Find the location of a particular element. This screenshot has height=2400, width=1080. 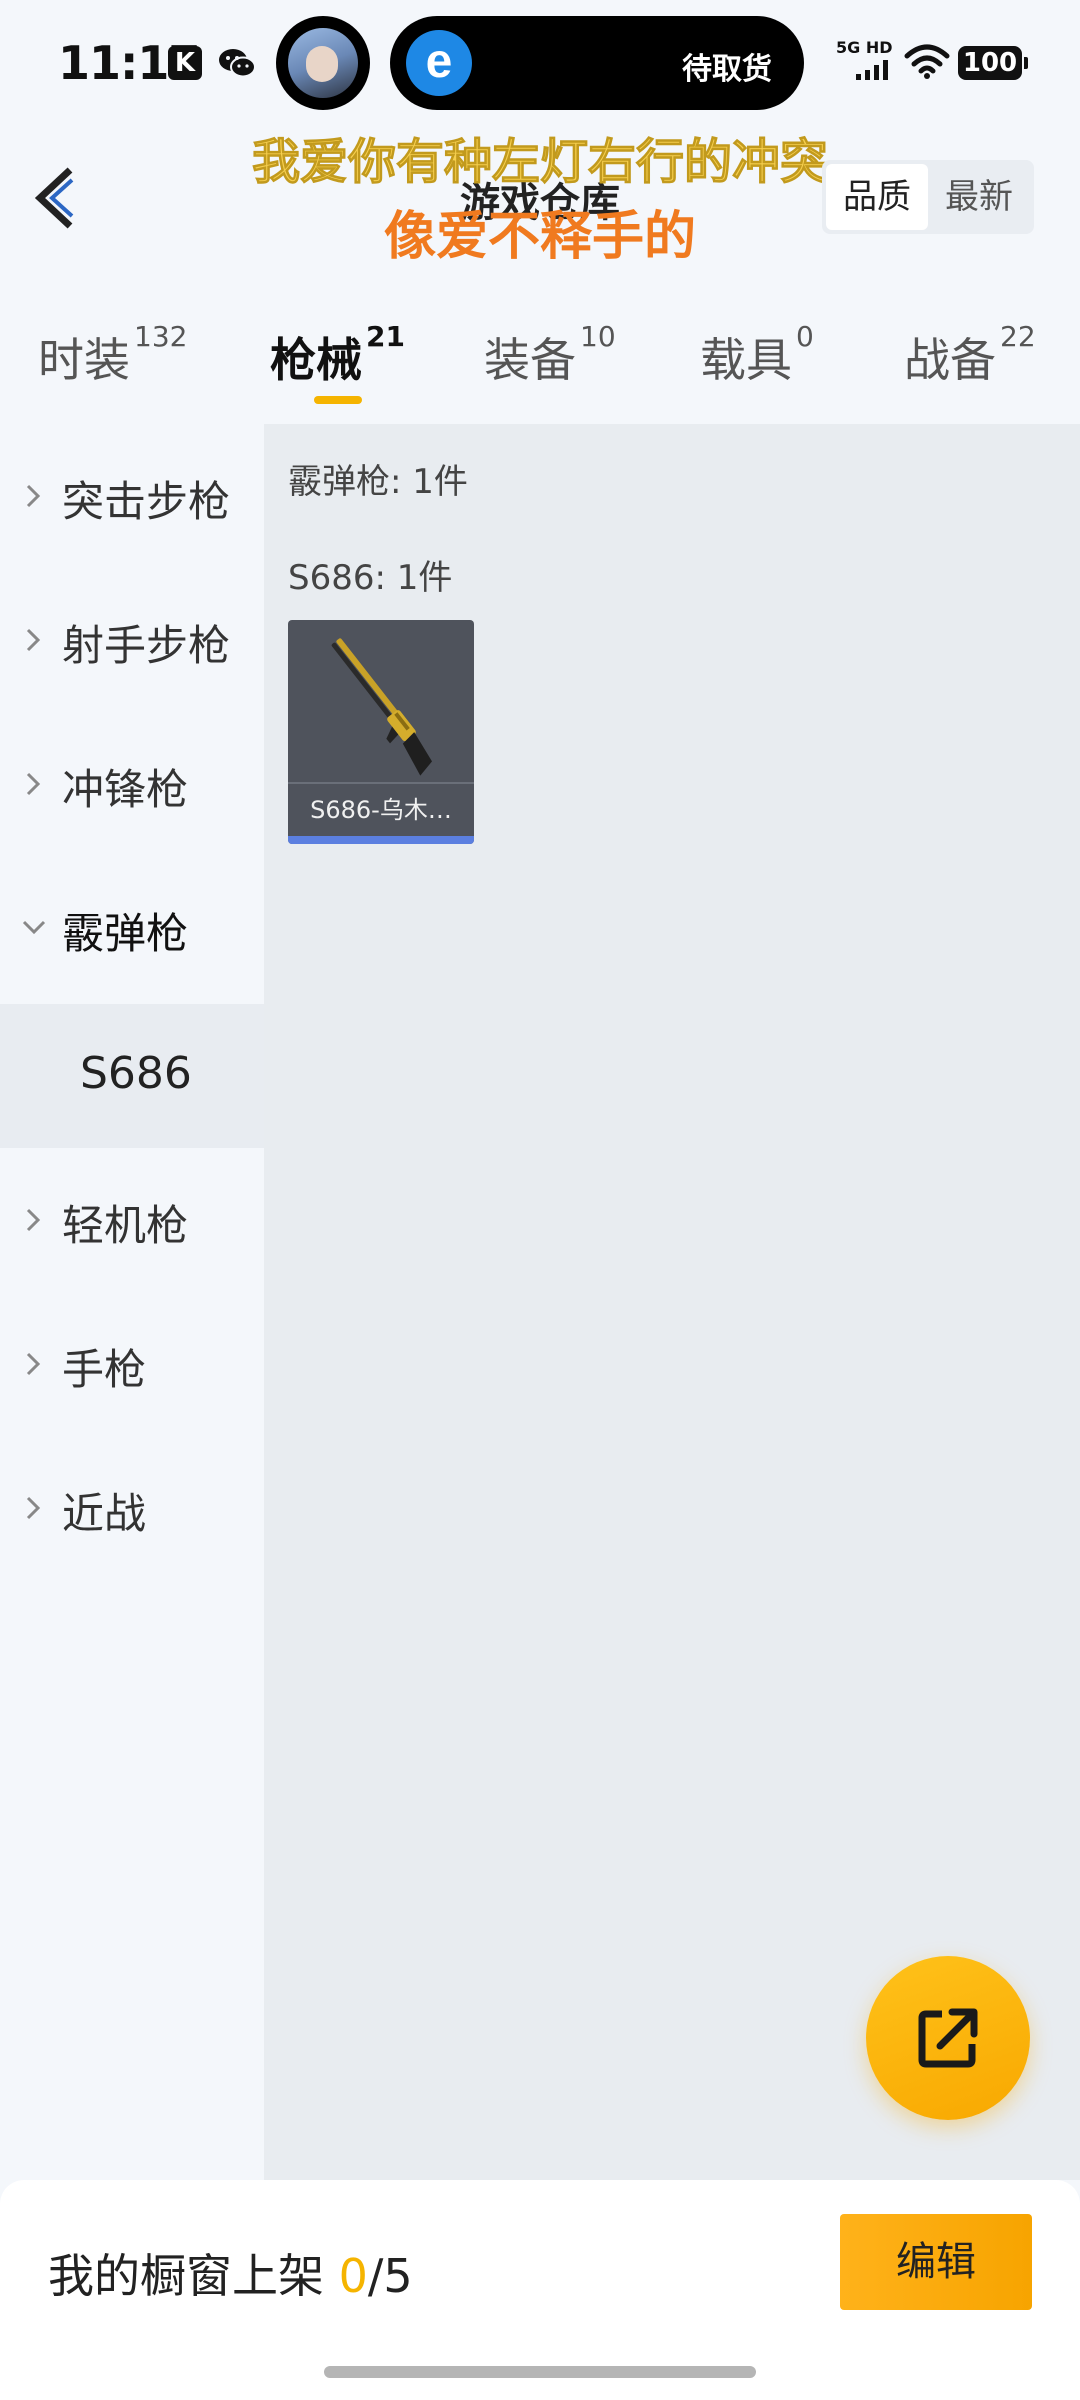

share-icon is located at coordinates (948, 2038).